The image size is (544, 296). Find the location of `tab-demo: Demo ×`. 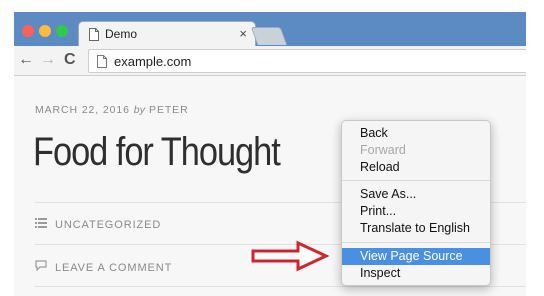

tab-demo: Demo × is located at coordinates (167, 34).